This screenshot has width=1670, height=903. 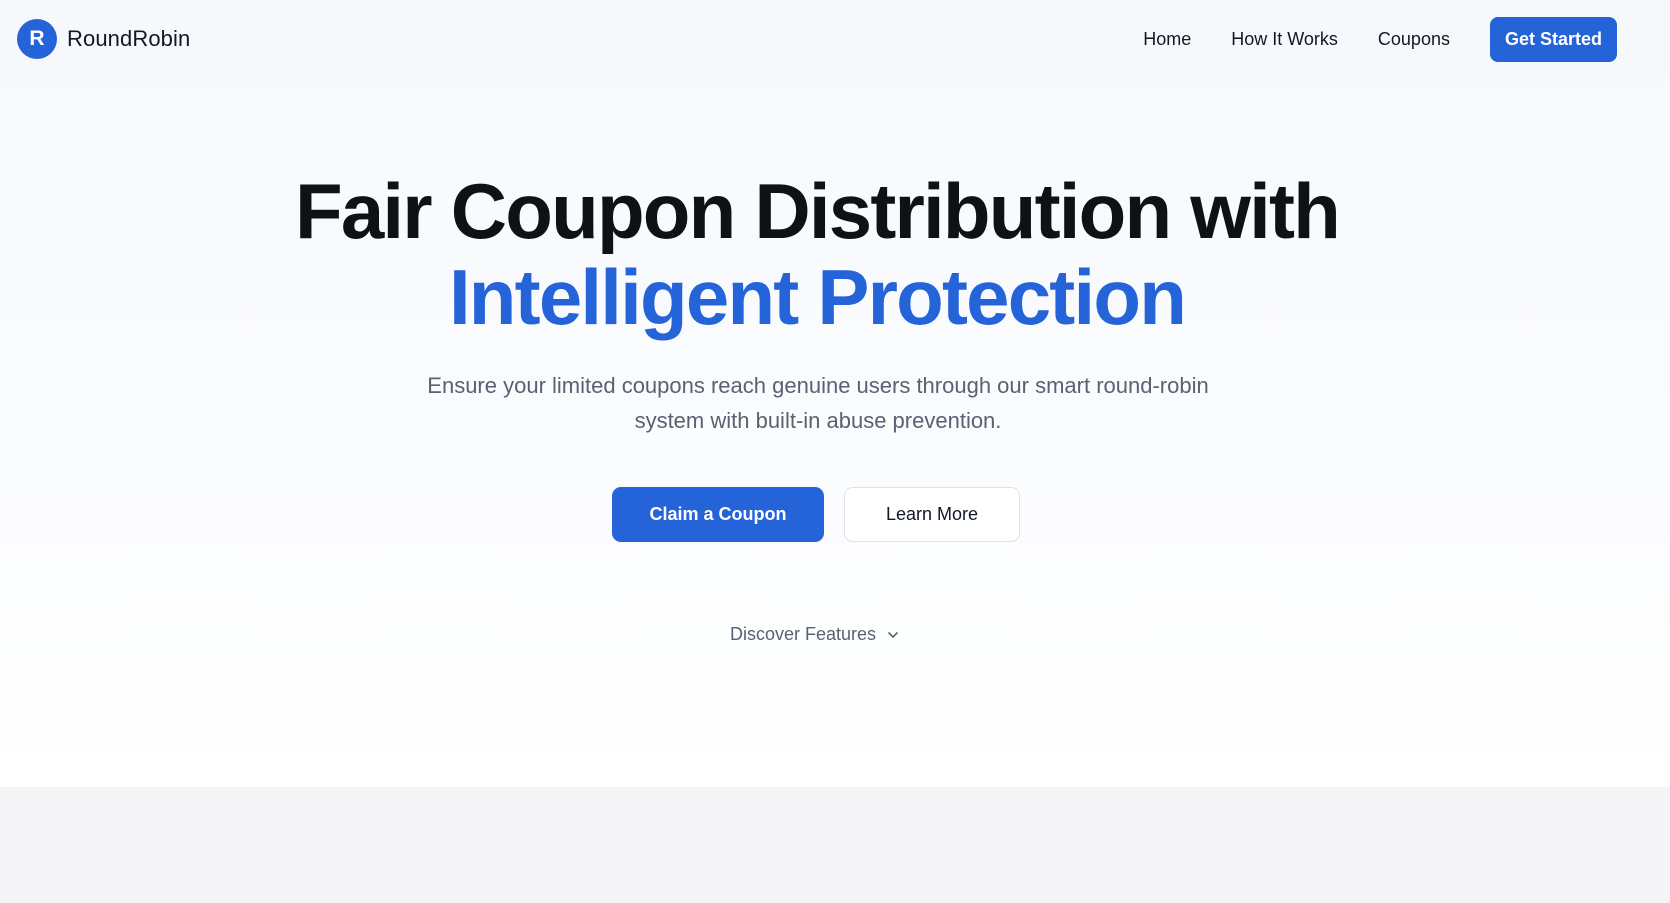 What do you see at coordinates (1414, 39) in the screenshot?
I see `nav-link-coupons: Coupons` at bounding box center [1414, 39].